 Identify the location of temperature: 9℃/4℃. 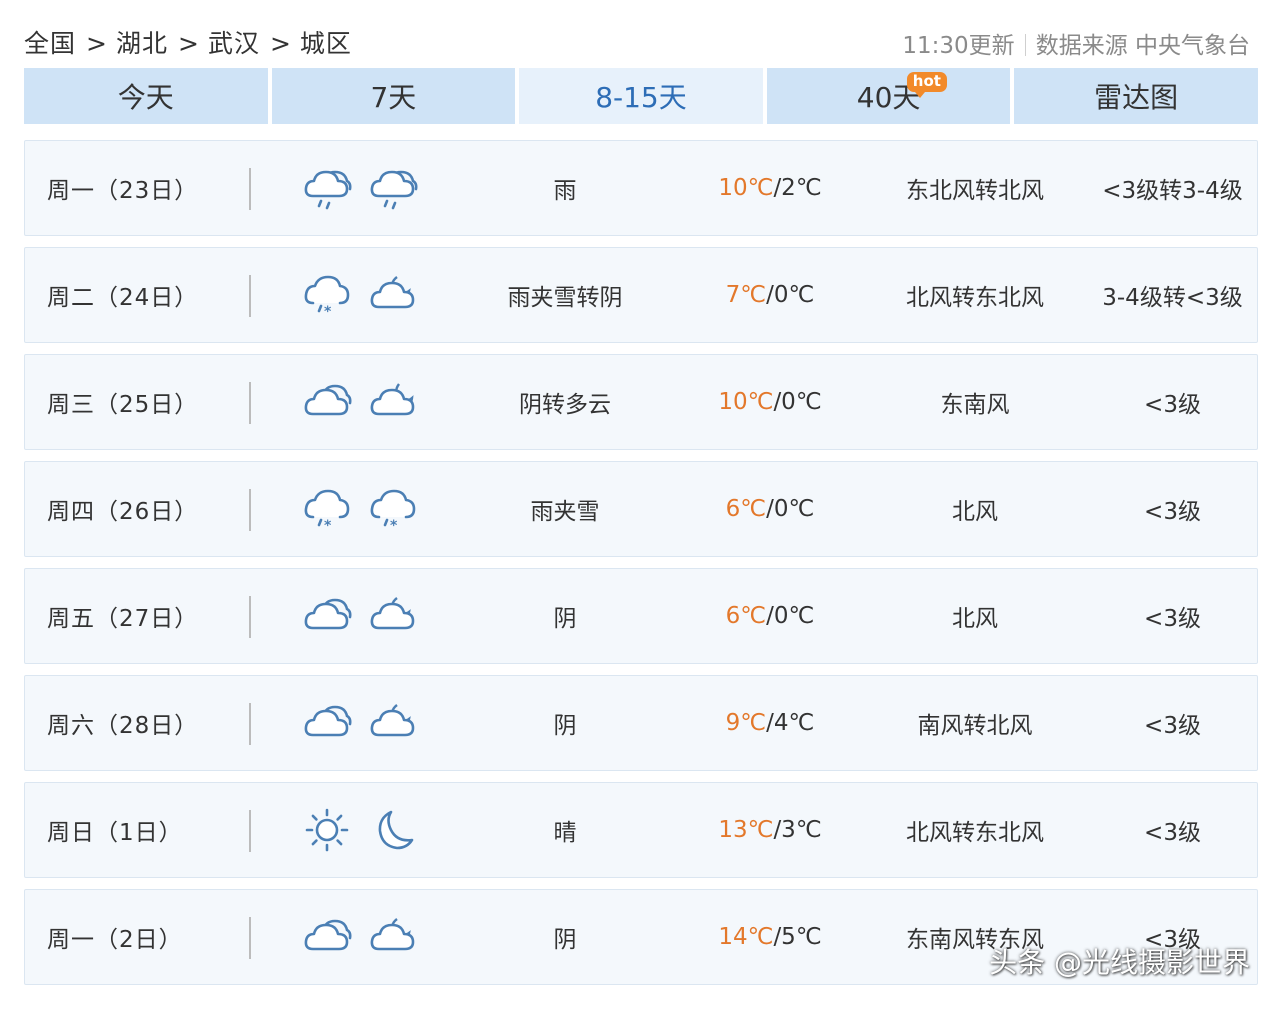
(770, 723).